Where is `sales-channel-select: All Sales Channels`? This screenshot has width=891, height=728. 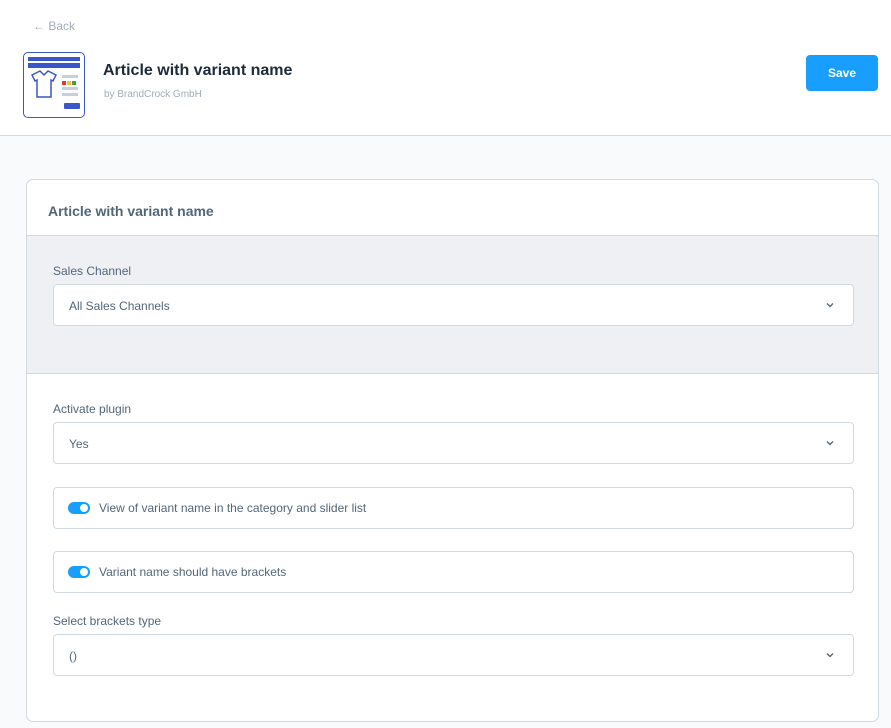 sales-channel-select: All Sales Channels is located at coordinates (453, 305).